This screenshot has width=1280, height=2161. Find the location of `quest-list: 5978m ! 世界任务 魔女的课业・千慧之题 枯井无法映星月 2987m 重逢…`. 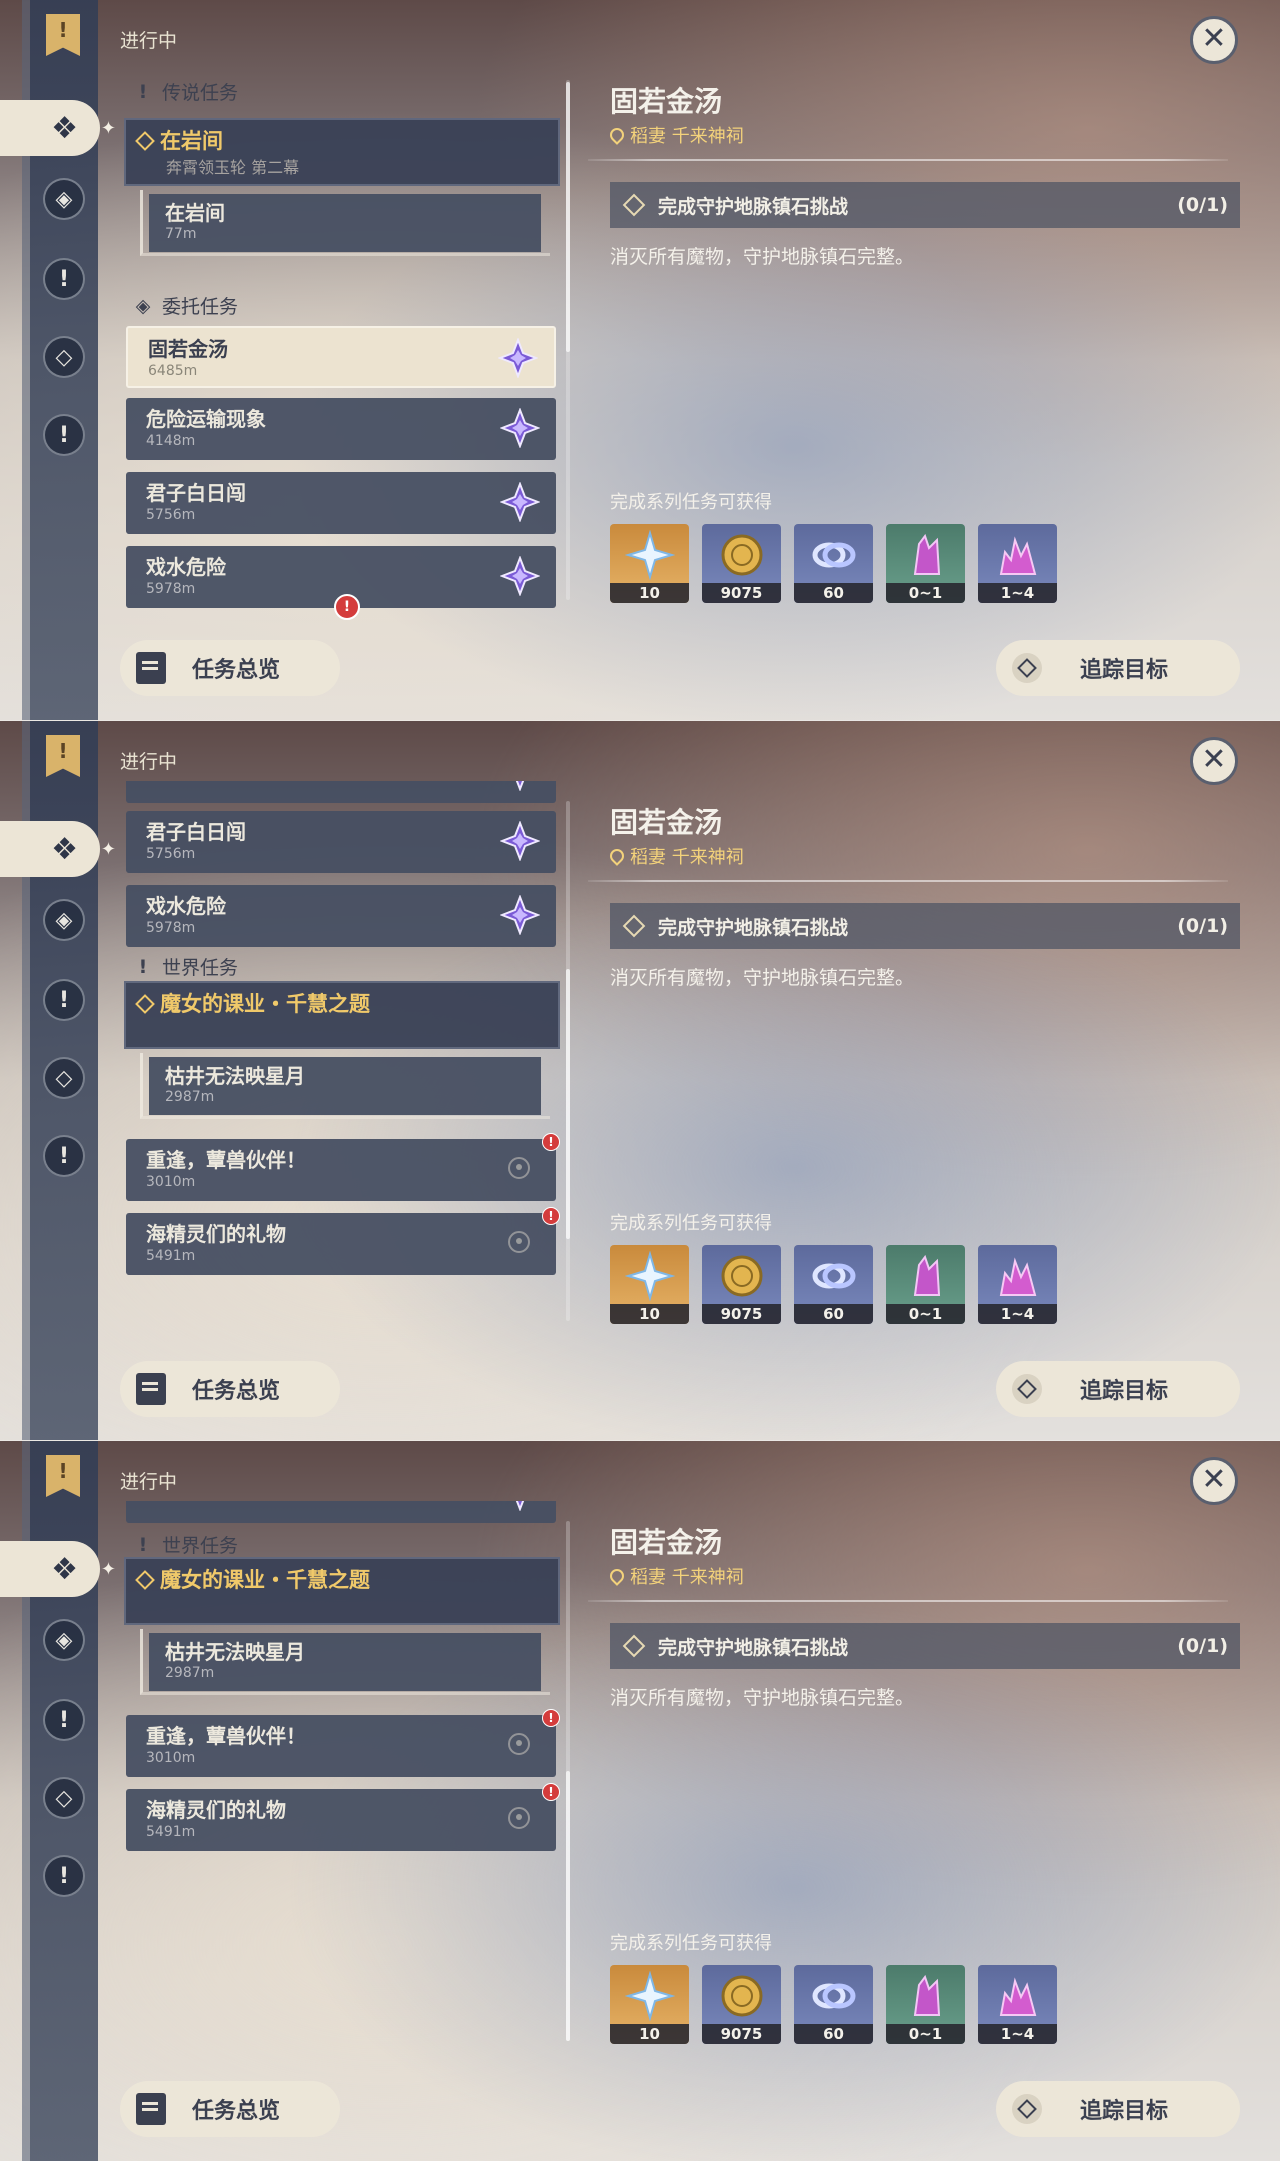

quest-list: 5978m ! 世界任务 魔女的课业・千慧之题 枯井无法映星月 2987m 重逢… is located at coordinates (340, 1781).